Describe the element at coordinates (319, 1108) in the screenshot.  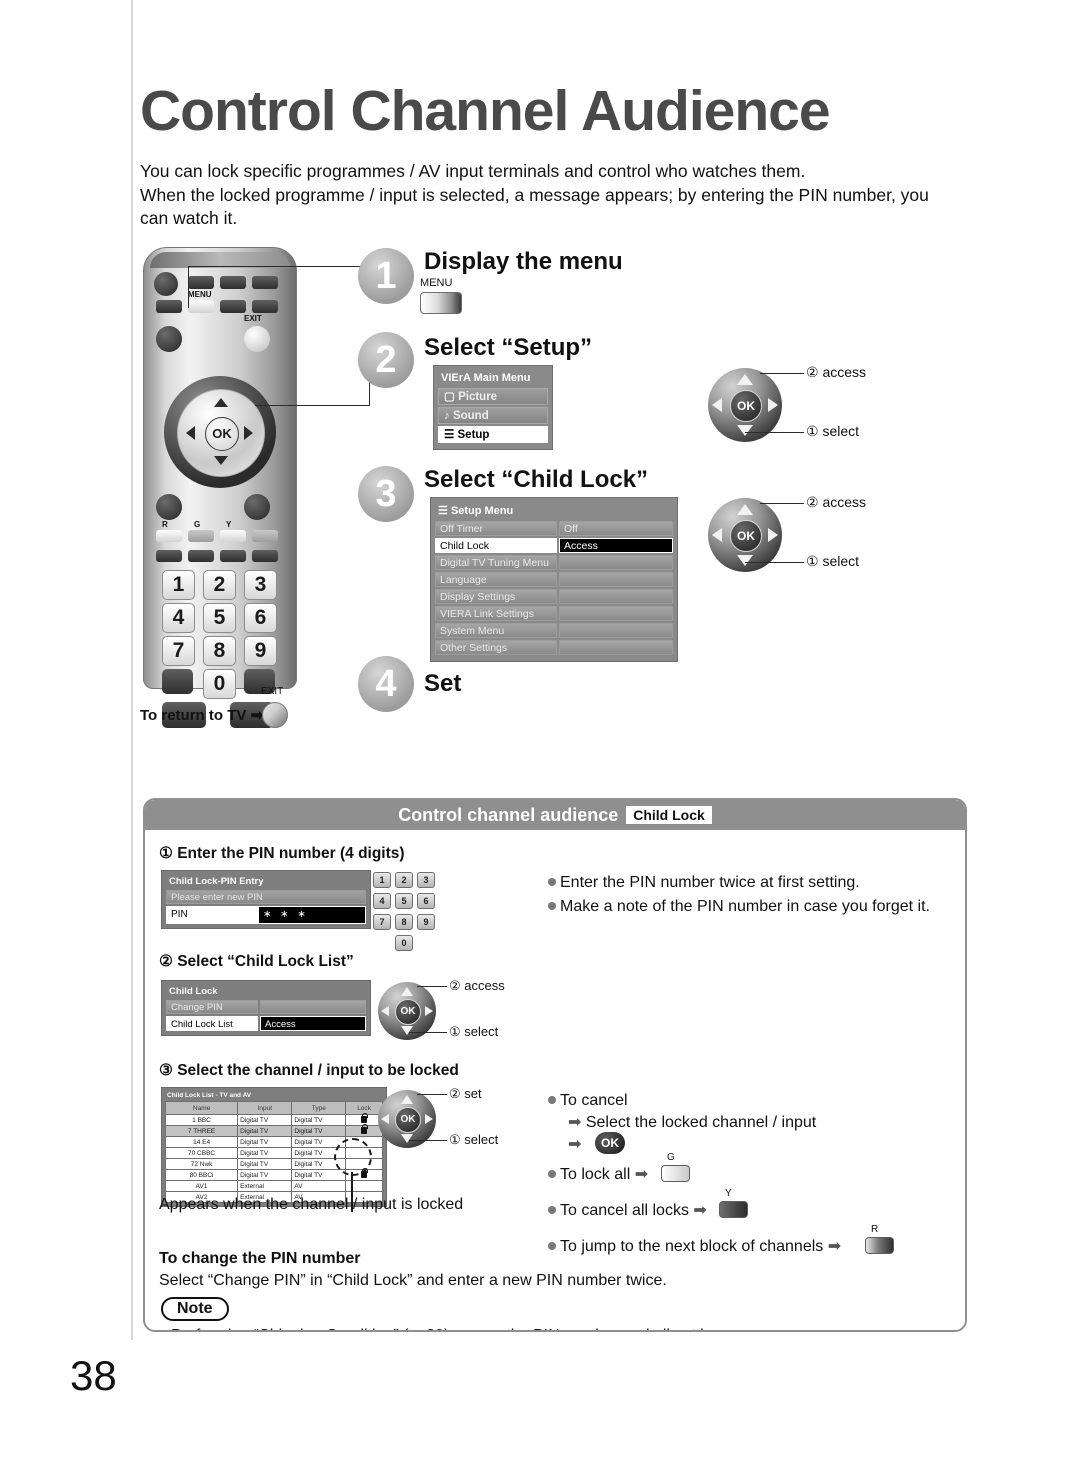
I see `channel-col-type: Type` at that location.